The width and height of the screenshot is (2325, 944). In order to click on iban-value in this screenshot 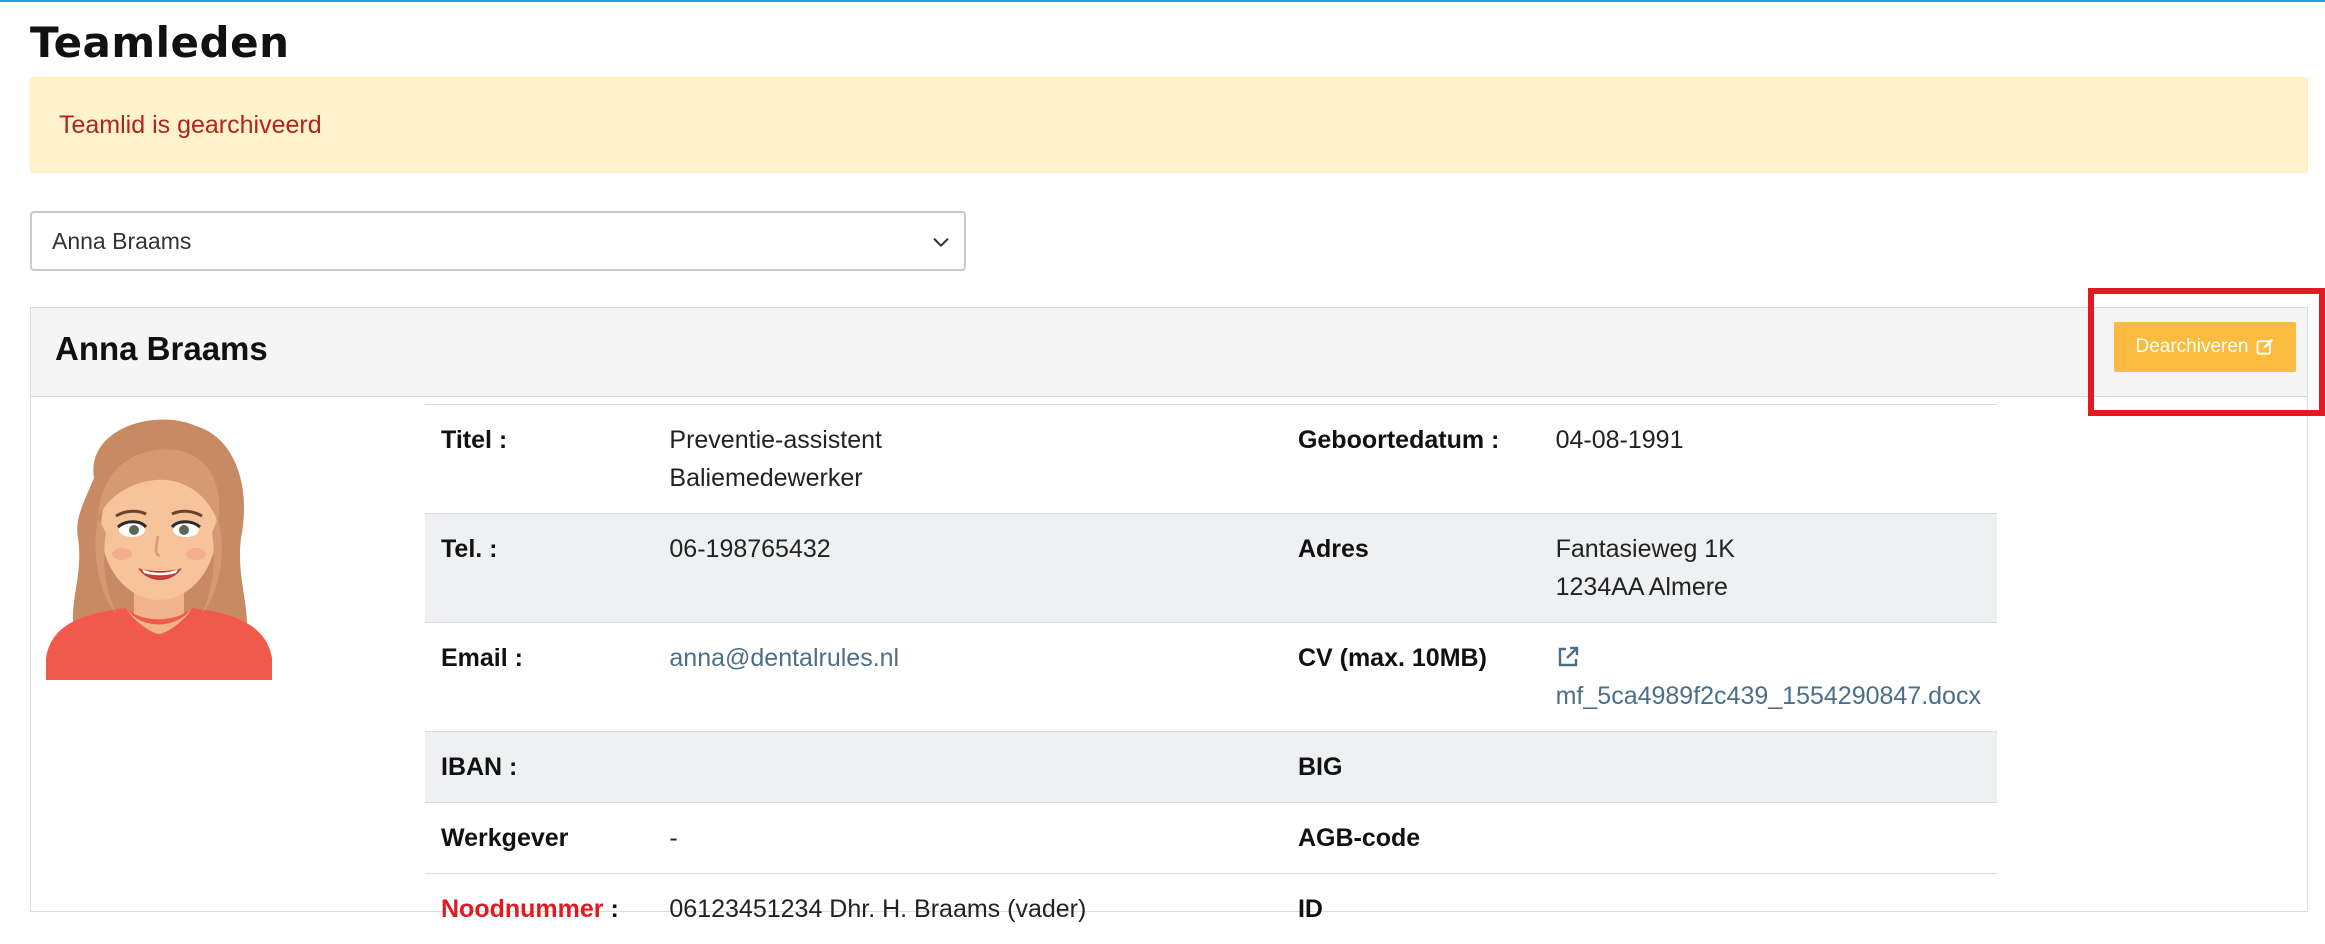, I will do `click(967, 767)`.